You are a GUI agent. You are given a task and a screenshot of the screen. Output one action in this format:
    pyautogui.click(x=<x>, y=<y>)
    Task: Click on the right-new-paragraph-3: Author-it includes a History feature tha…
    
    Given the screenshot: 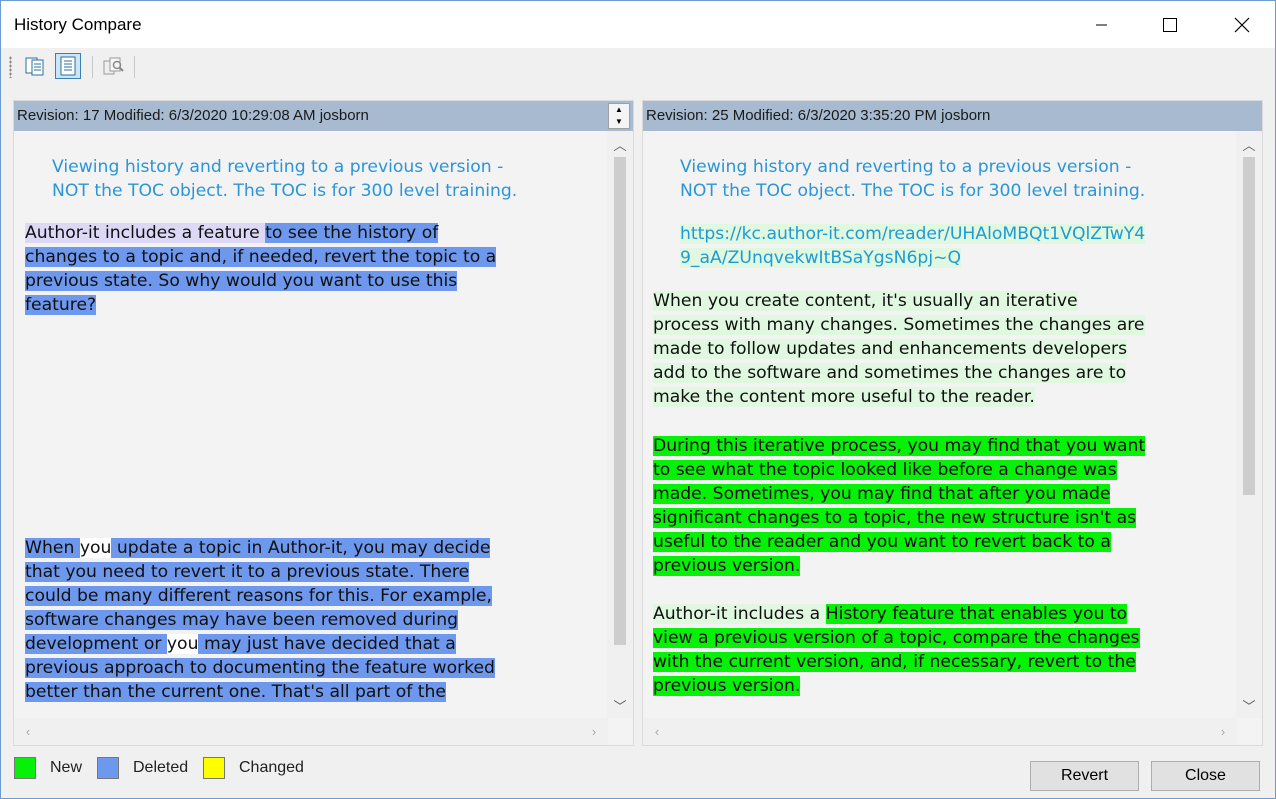 What is the action you would take?
    pyautogui.click(x=896, y=650)
    